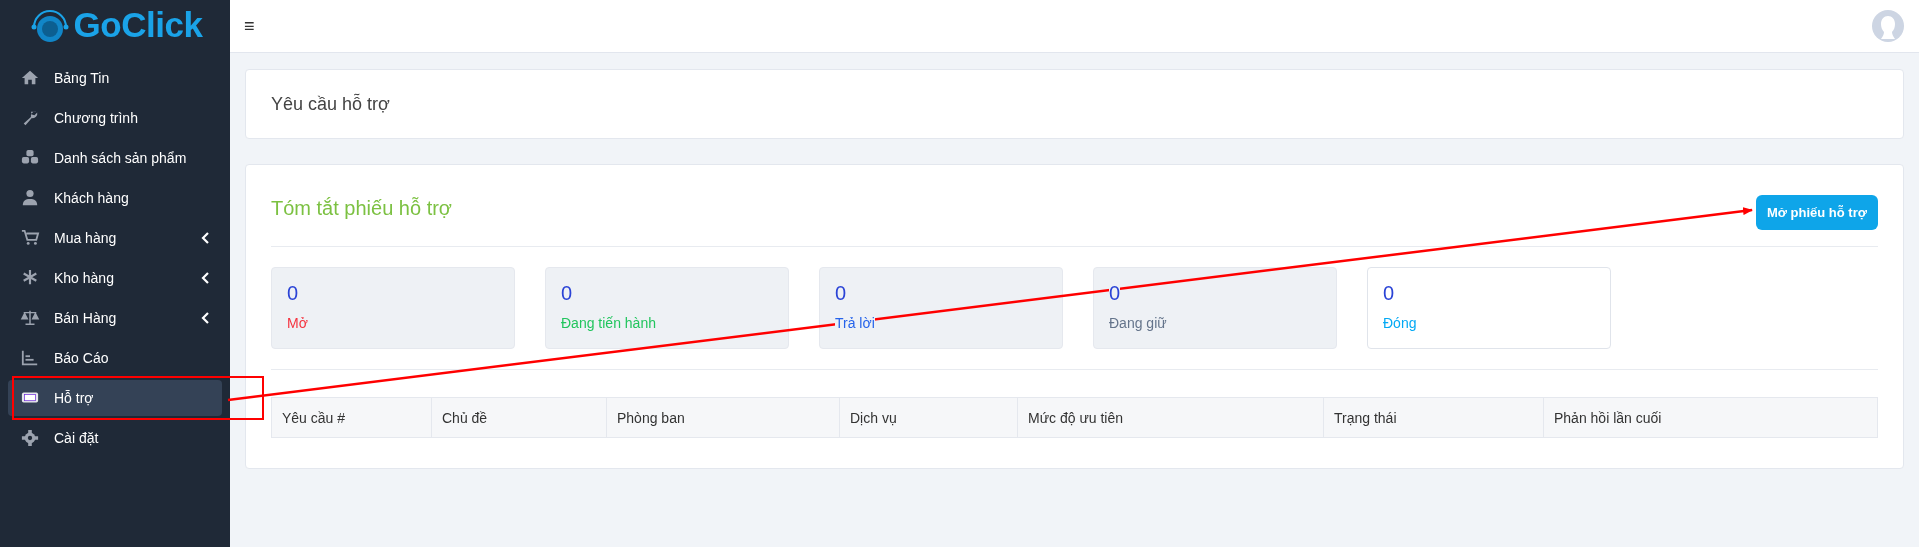 The width and height of the screenshot is (1919, 547). Describe the element at coordinates (115, 158) in the screenshot. I see `sidebar-item: Danh sách sản phẩm` at that location.